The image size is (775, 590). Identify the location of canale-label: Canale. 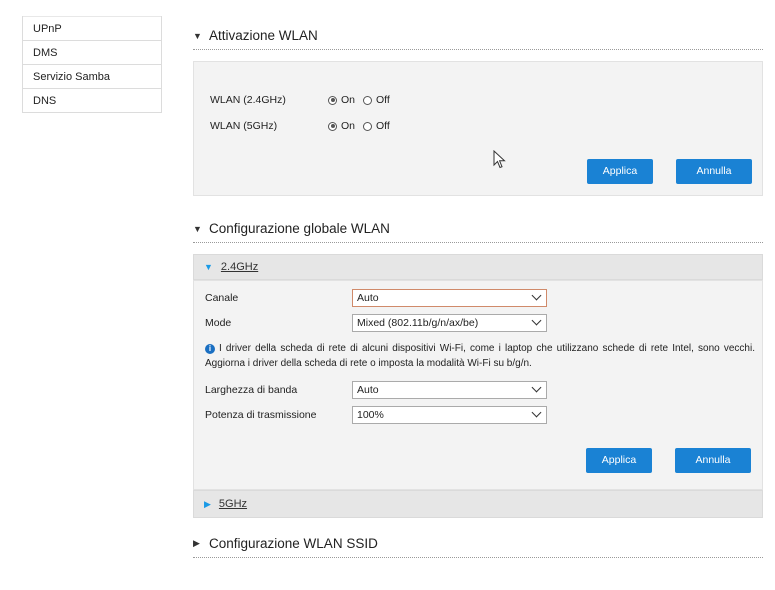
(222, 298).